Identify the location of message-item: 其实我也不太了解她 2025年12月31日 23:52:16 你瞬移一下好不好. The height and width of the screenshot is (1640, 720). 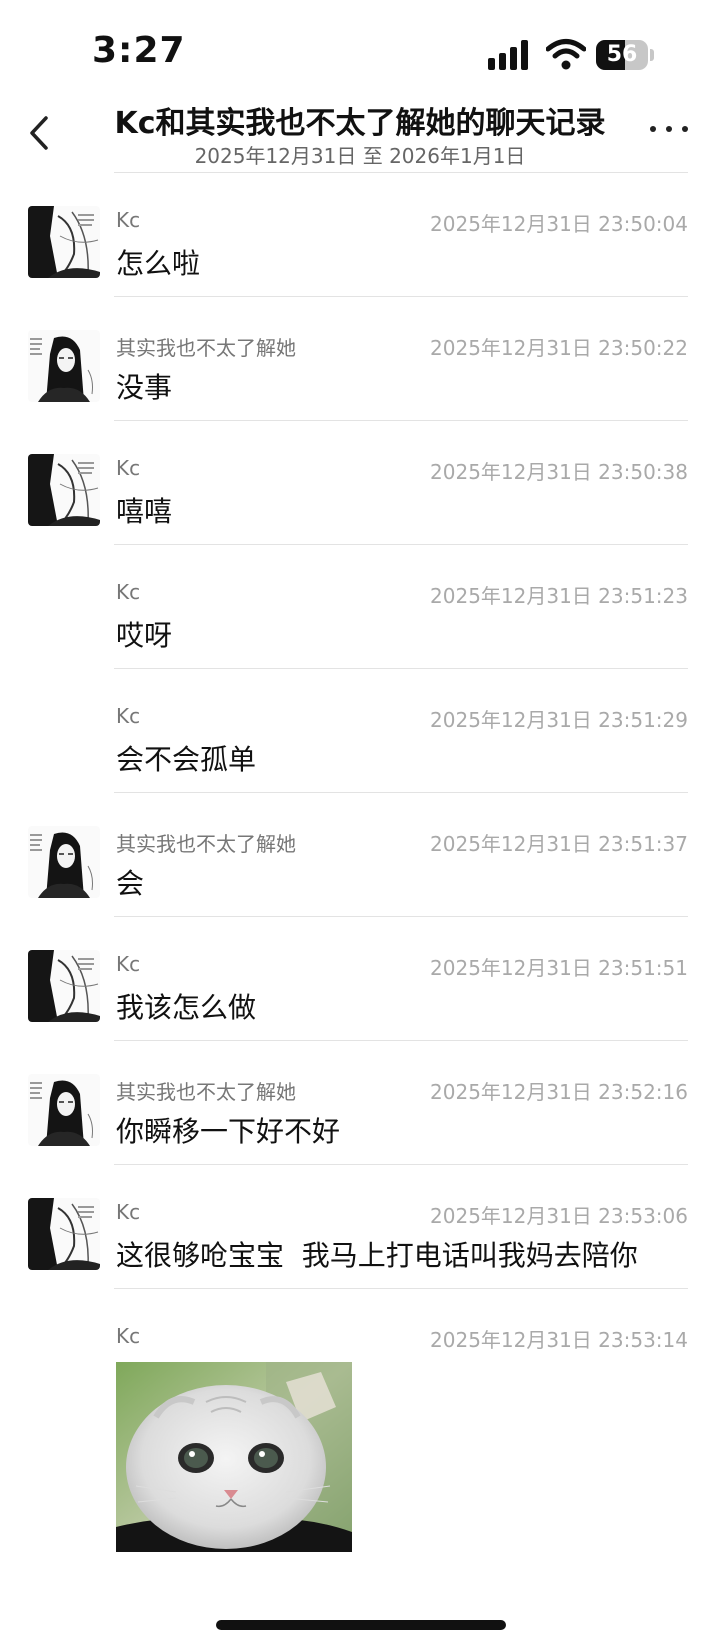
(360, 1113).